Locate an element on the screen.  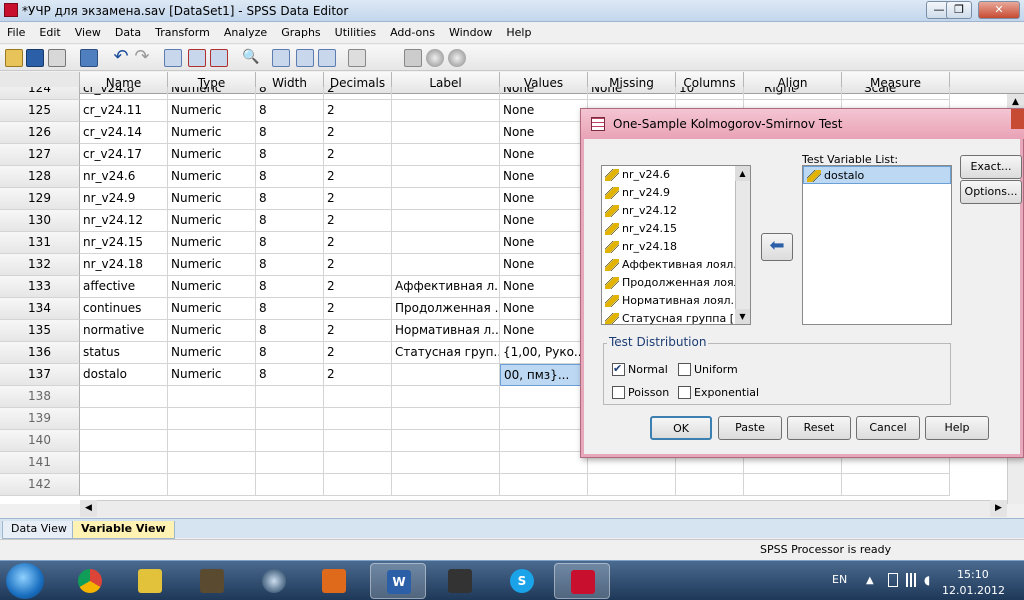
normal-label: Normal is located at coordinates (648, 369).